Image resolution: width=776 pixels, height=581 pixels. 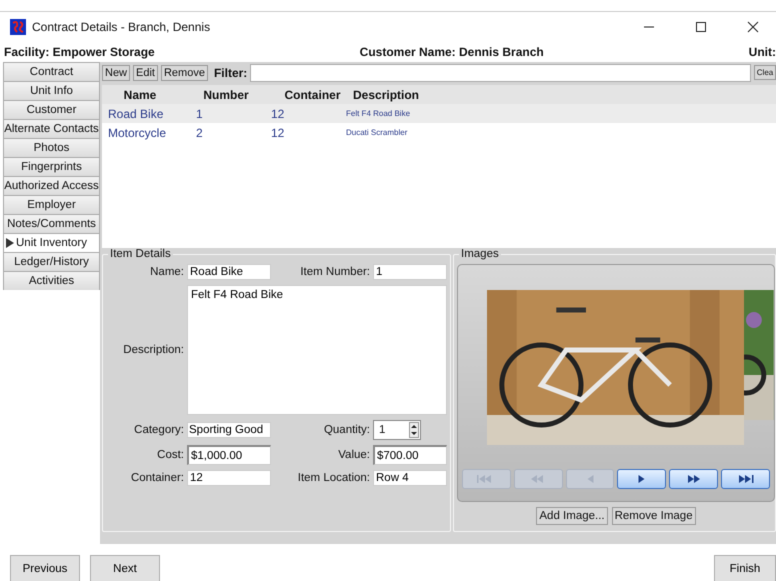 What do you see at coordinates (334, 272) in the screenshot?
I see `field-label: Item Number:` at bounding box center [334, 272].